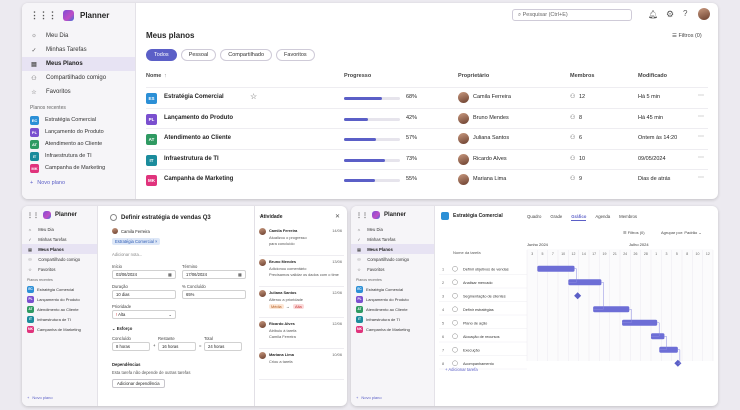 This screenshot has height=410, width=740. What do you see at coordinates (144, 314) in the screenshot?
I see `priority-select: ! Alta ⌄` at bounding box center [144, 314].